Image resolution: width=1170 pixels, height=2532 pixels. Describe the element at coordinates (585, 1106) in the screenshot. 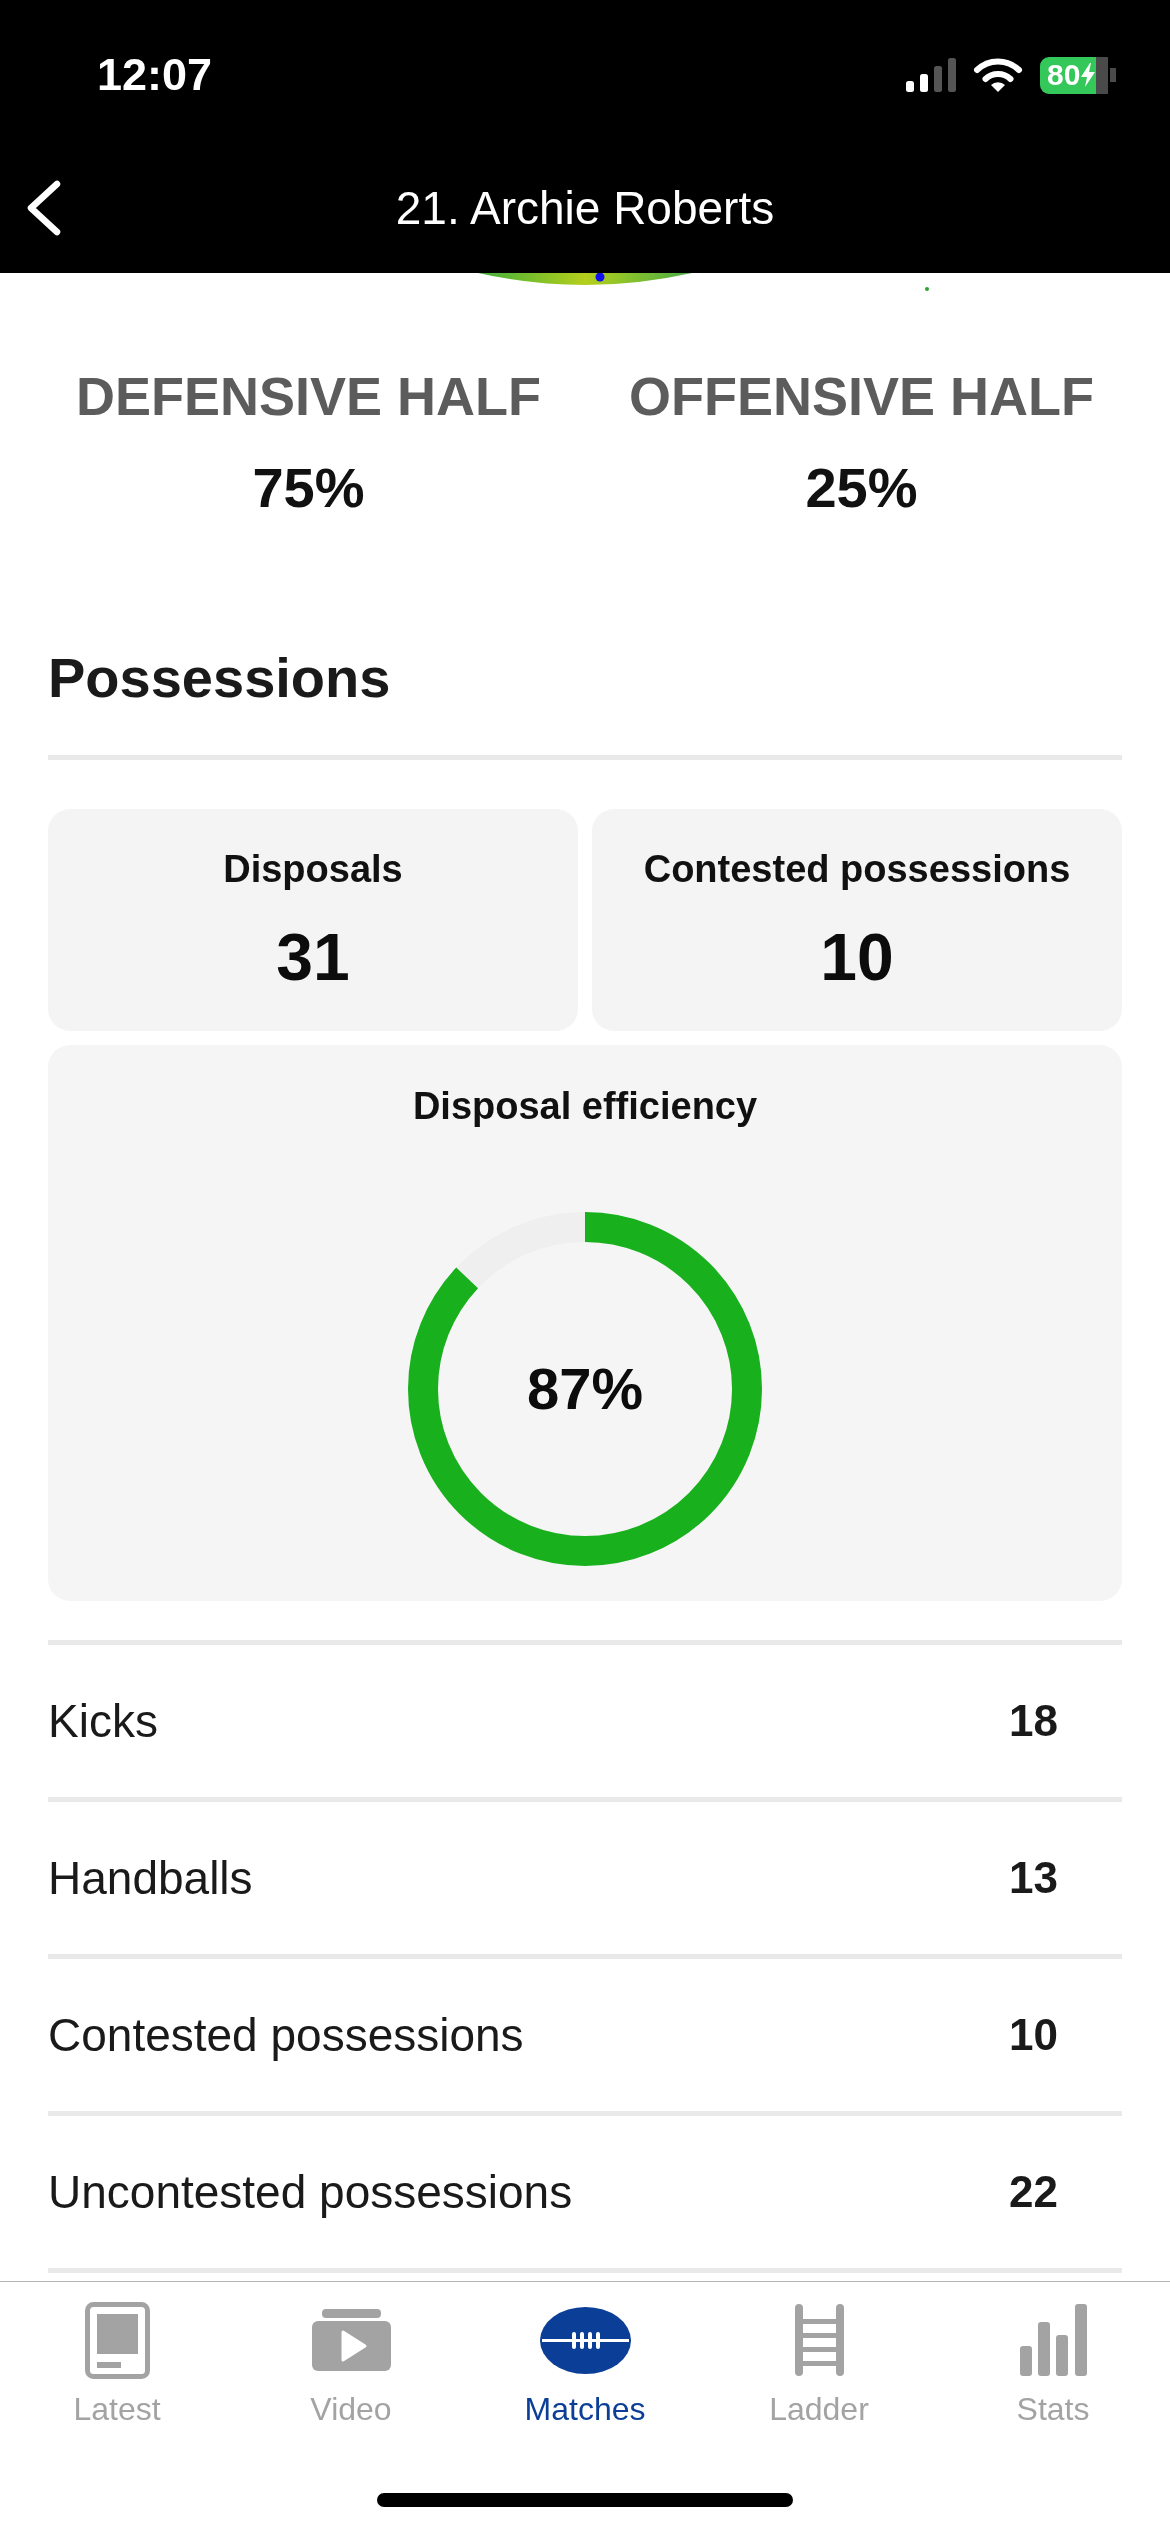

I see `card-label: Disposal efficiency` at that location.